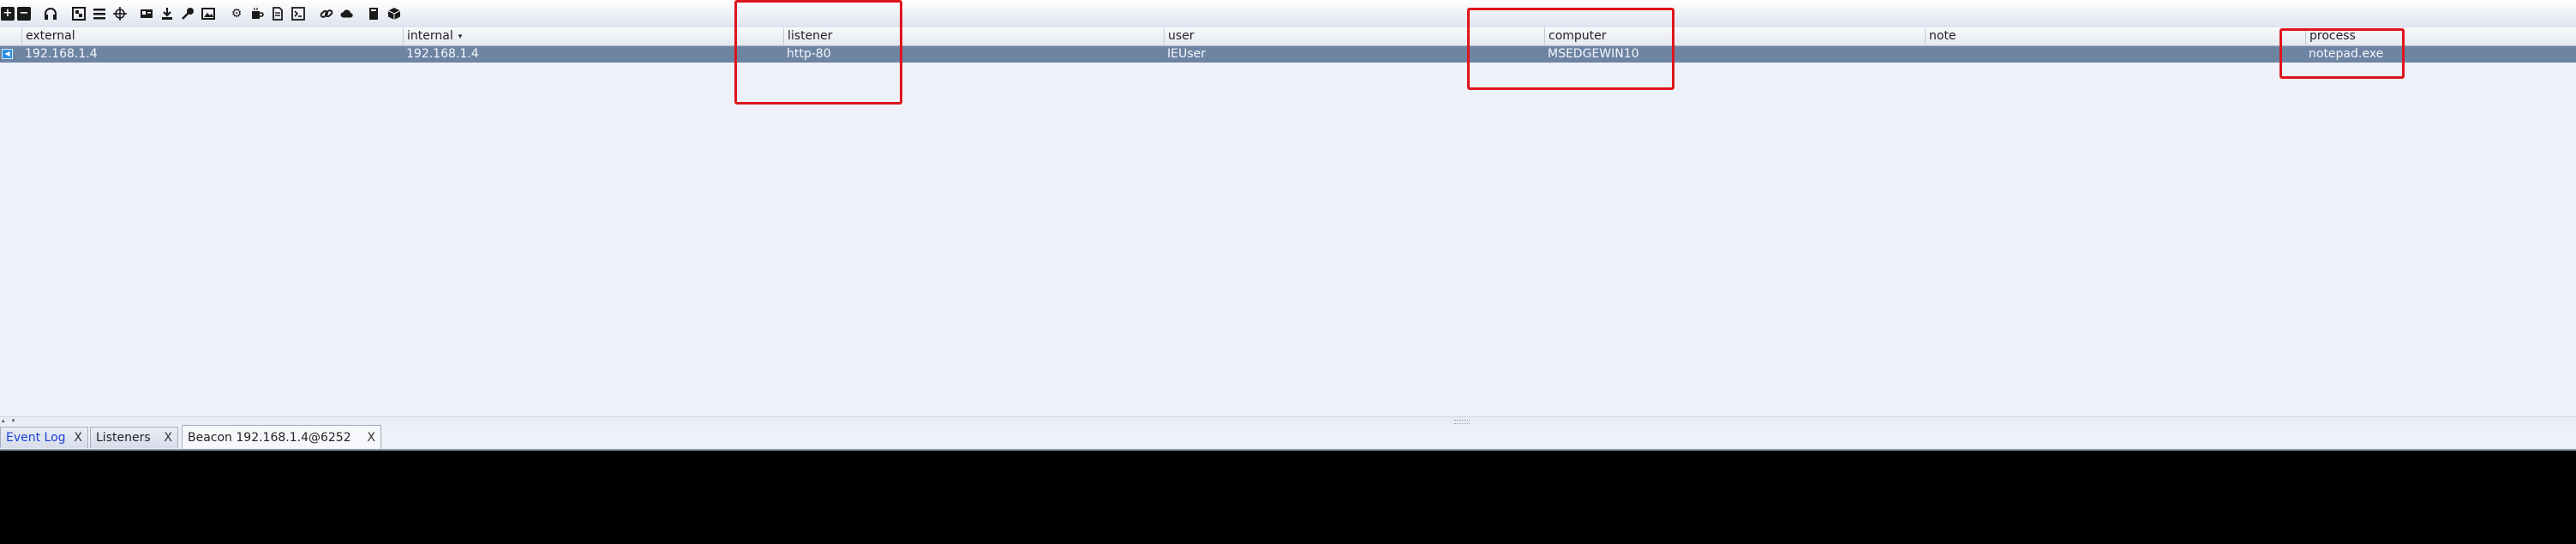 The height and width of the screenshot is (544, 2576). Describe the element at coordinates (2115, 36) in the screenshot. I see `header-note: note` at that location.